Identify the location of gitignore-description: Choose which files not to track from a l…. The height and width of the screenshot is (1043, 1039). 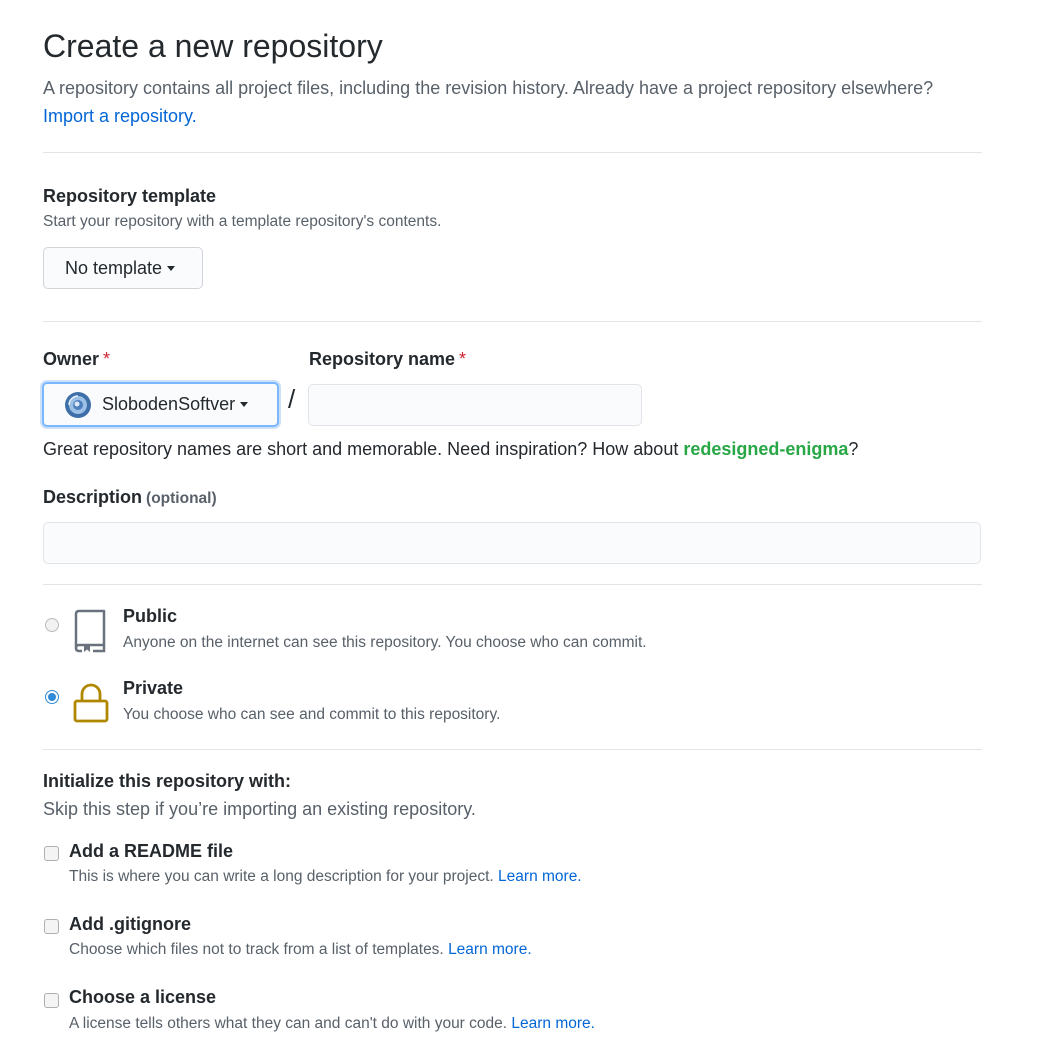
(300, 950).